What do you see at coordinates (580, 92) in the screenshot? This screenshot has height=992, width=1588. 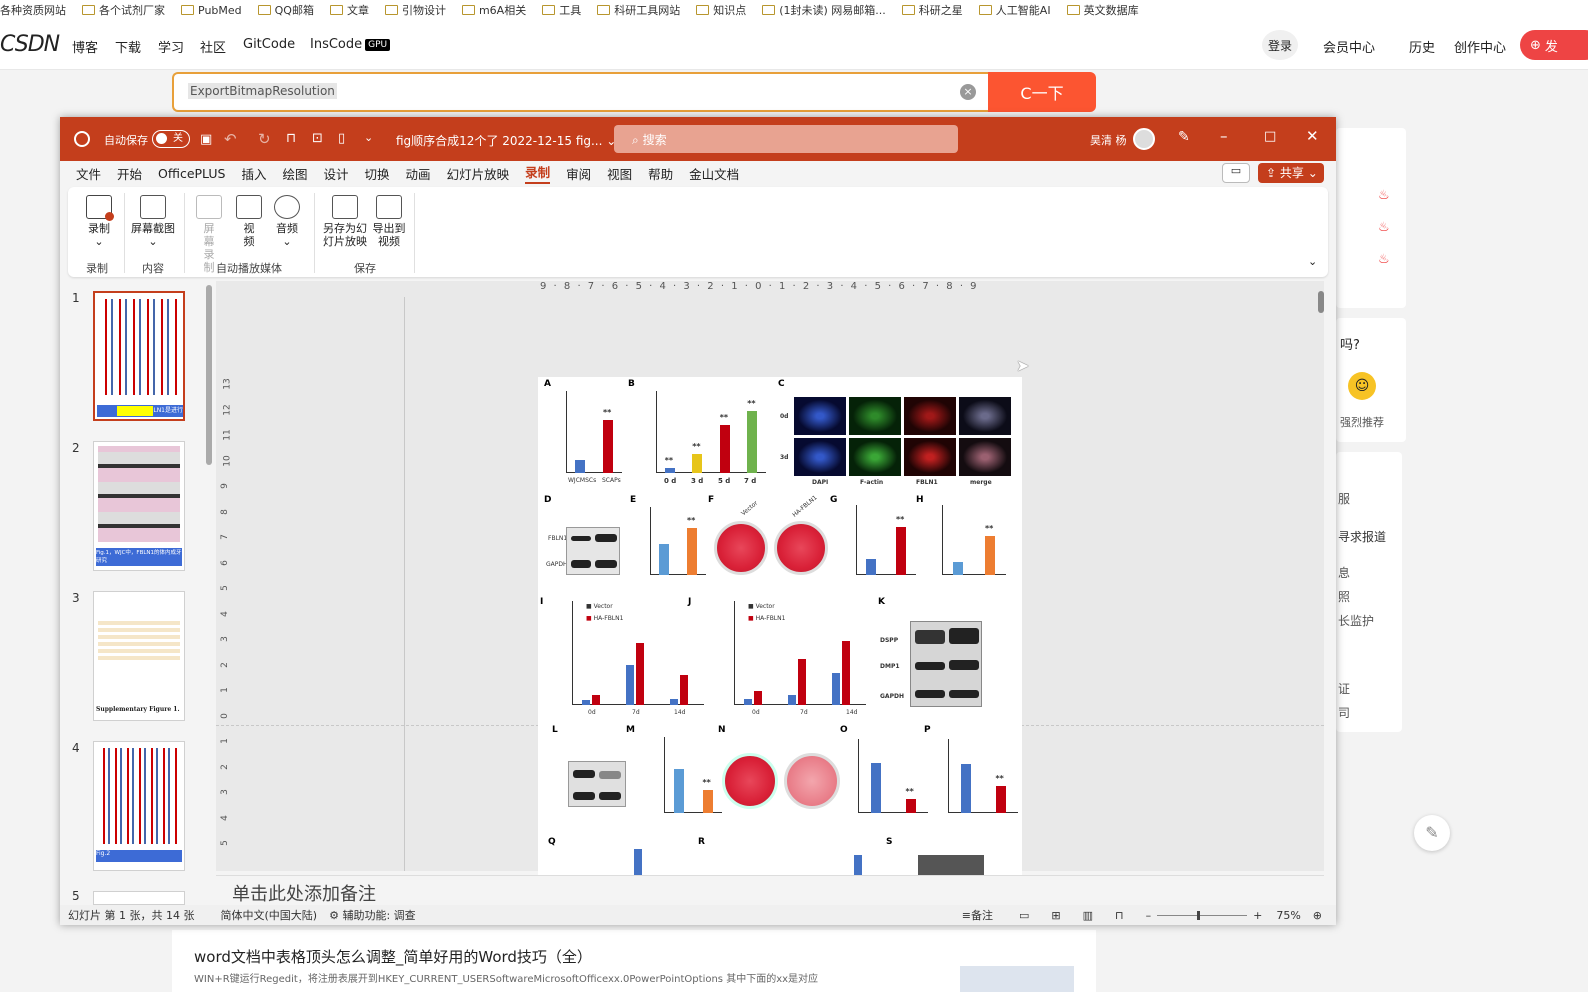 I see `csdn-search-input: ExportBitmapResolution ×` at bounding box center [580, 92].